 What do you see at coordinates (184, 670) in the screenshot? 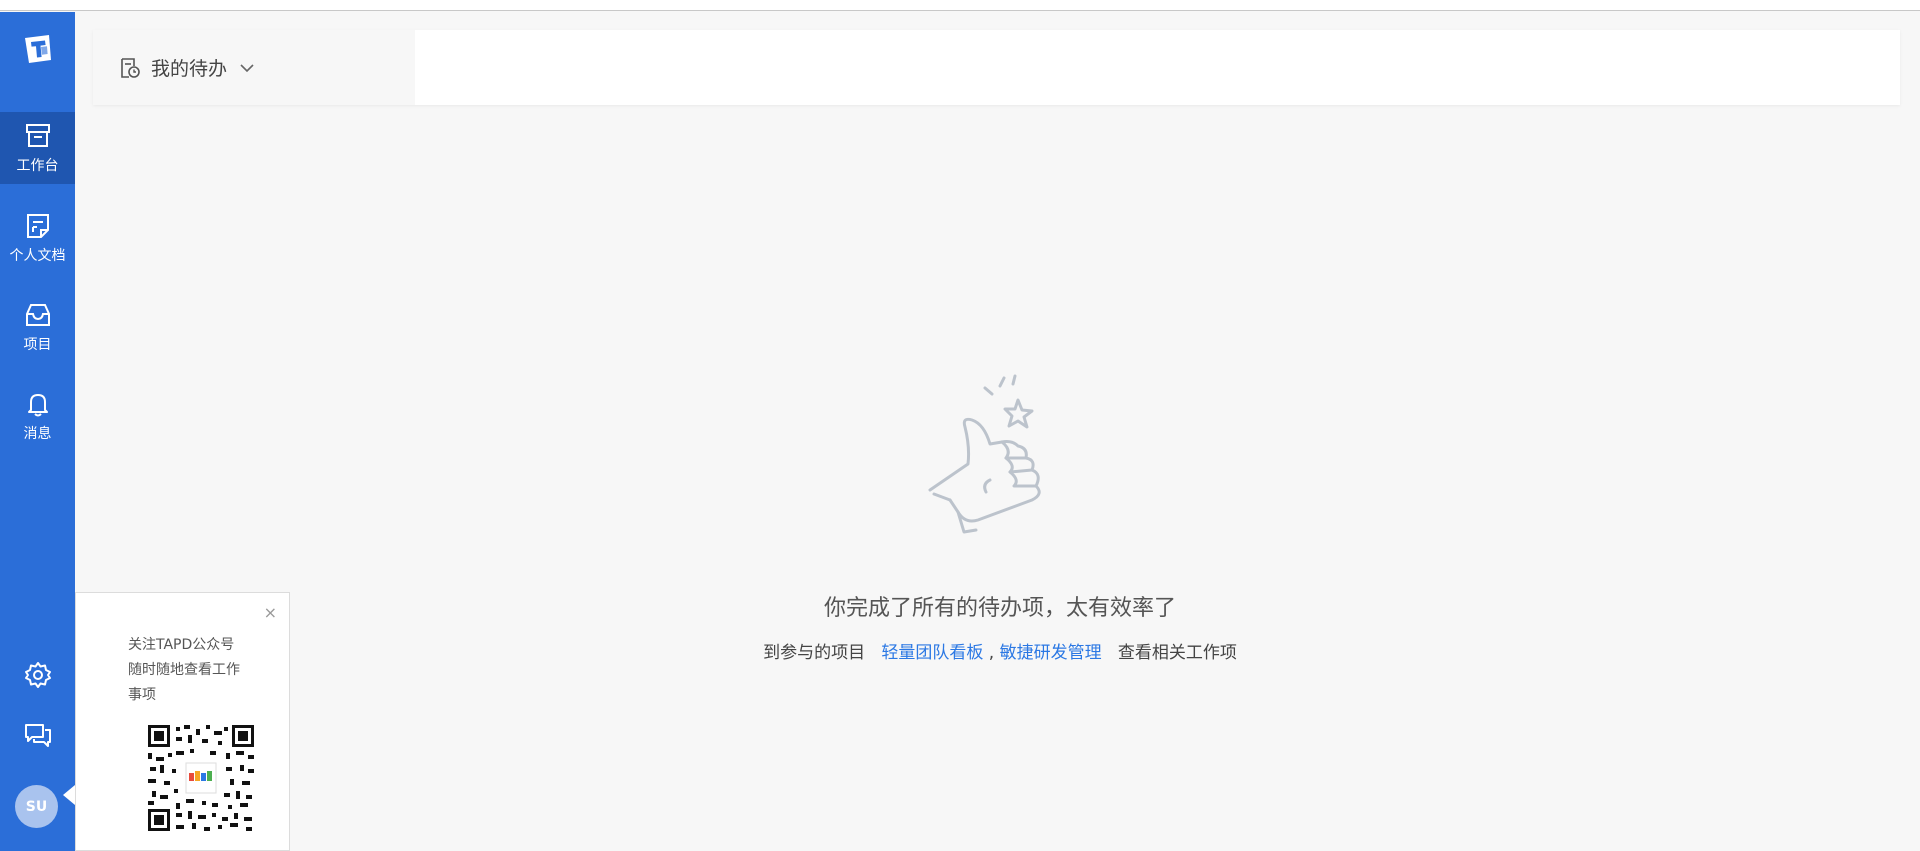
I see `qr-popup-line-2: 随时随地查看工作` at bounding box center [184, 670].